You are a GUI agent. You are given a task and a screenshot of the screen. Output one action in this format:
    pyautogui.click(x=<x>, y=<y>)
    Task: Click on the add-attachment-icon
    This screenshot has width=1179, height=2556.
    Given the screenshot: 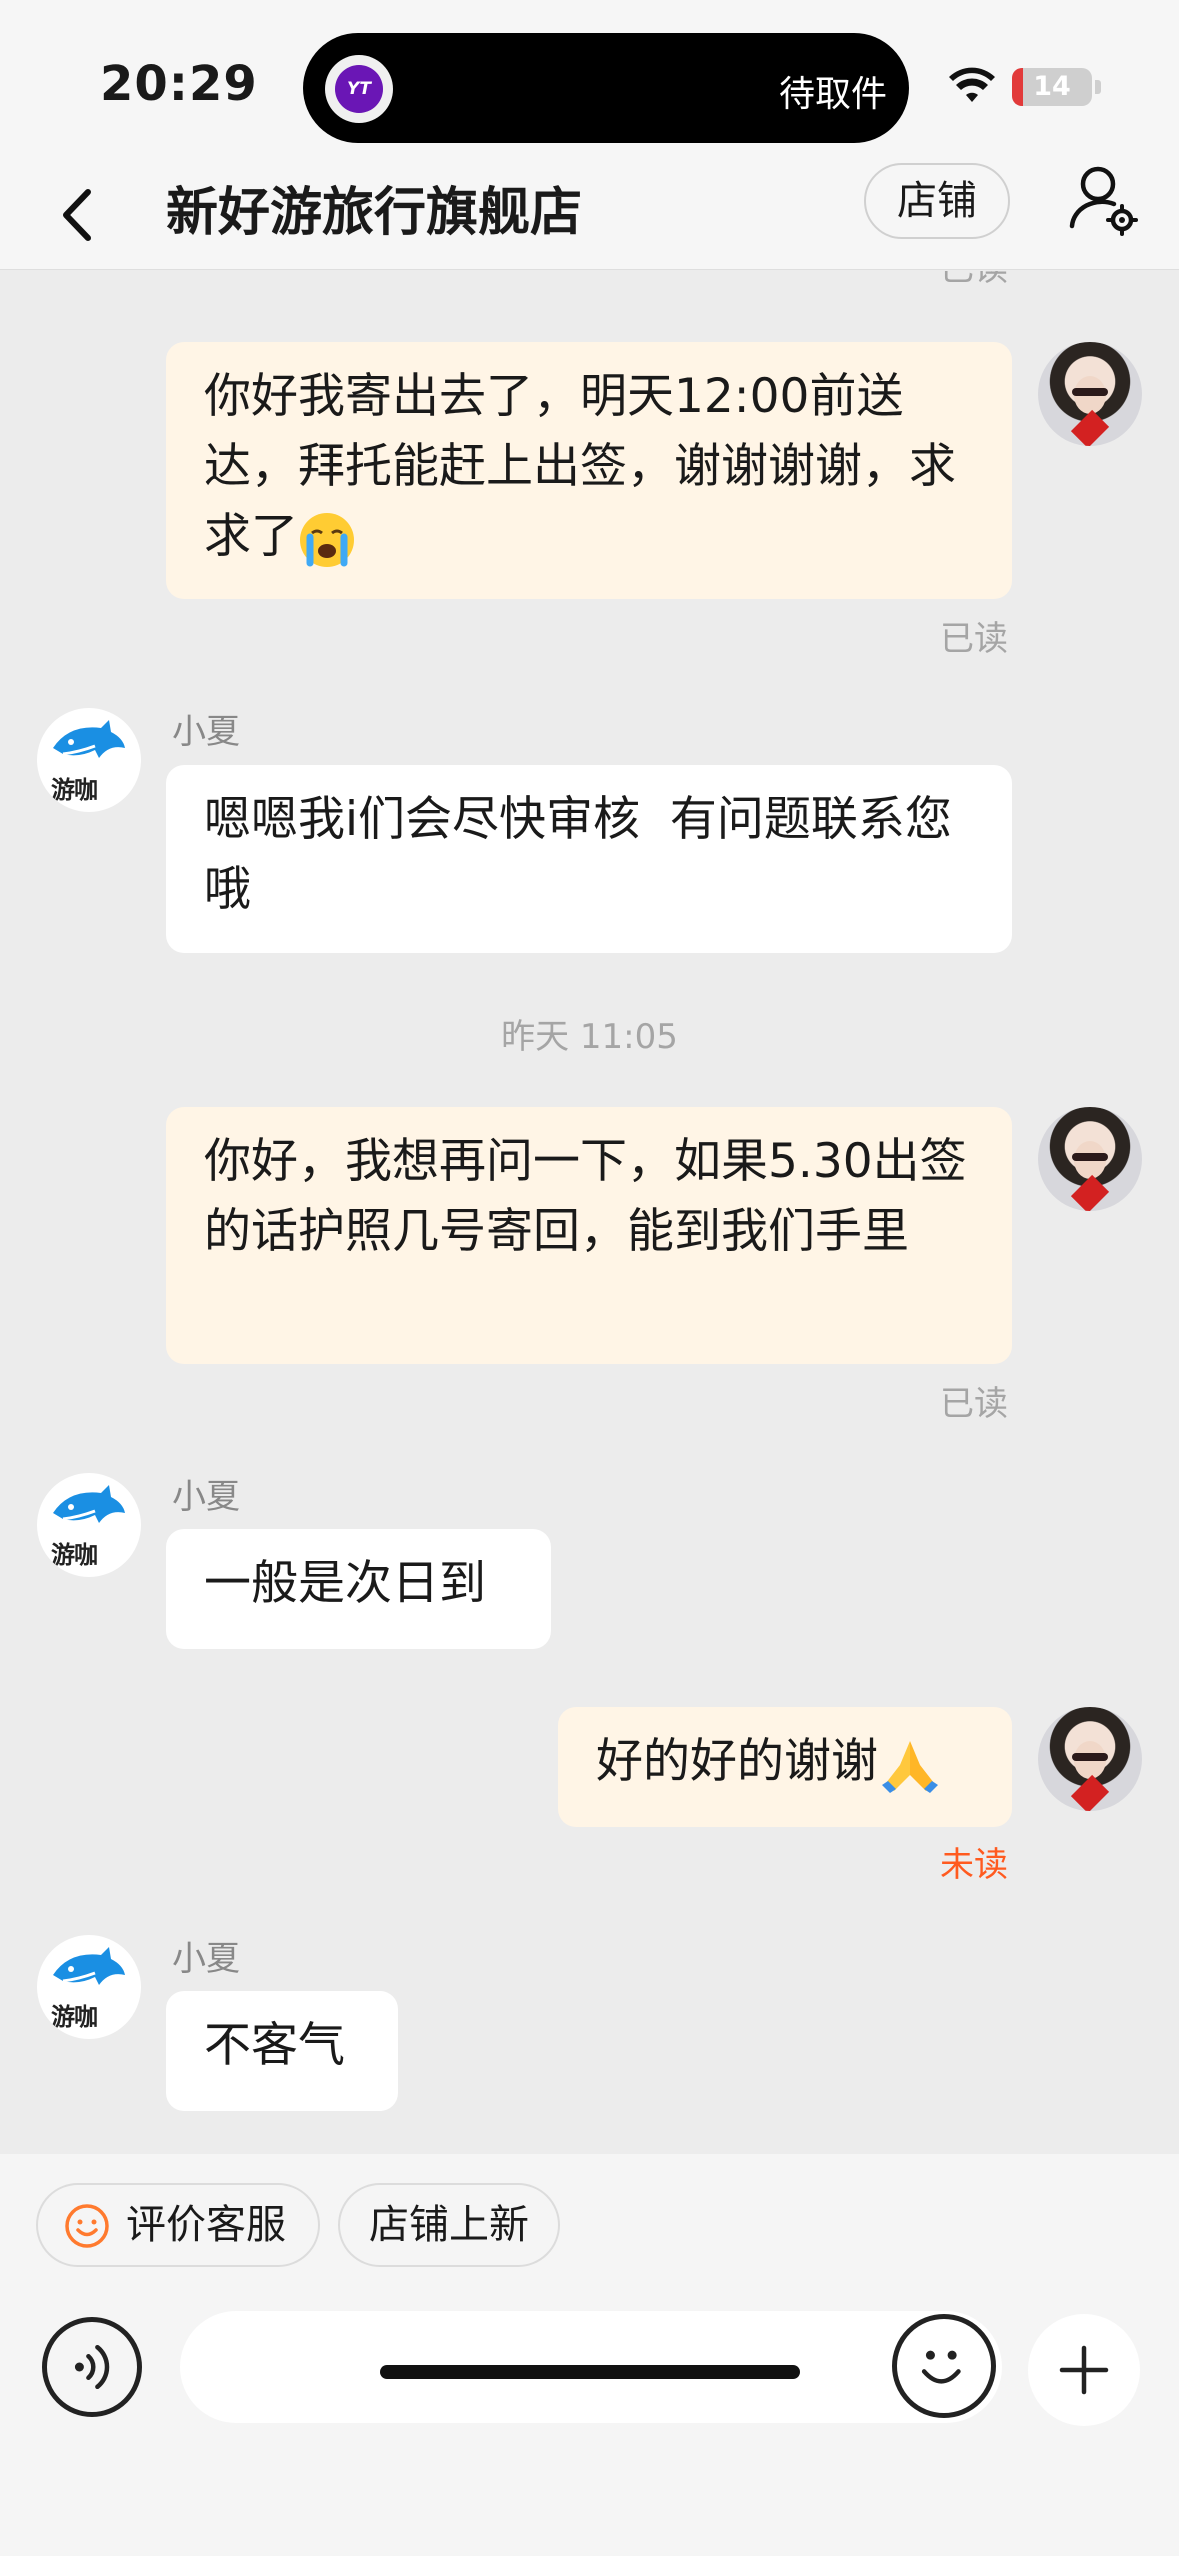 What is the action you would take?
    pyautogui.click(x=1084, y=2370)
    